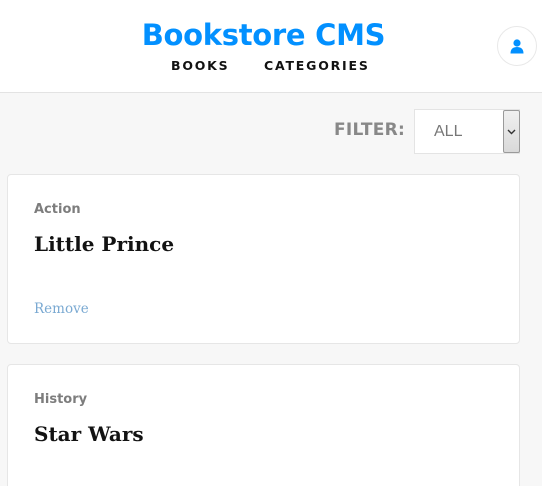  What do you see at coordinates (61, 309) in the screenshot?
I see `remove-book-button: Remove` at bounding box center [61, 309].